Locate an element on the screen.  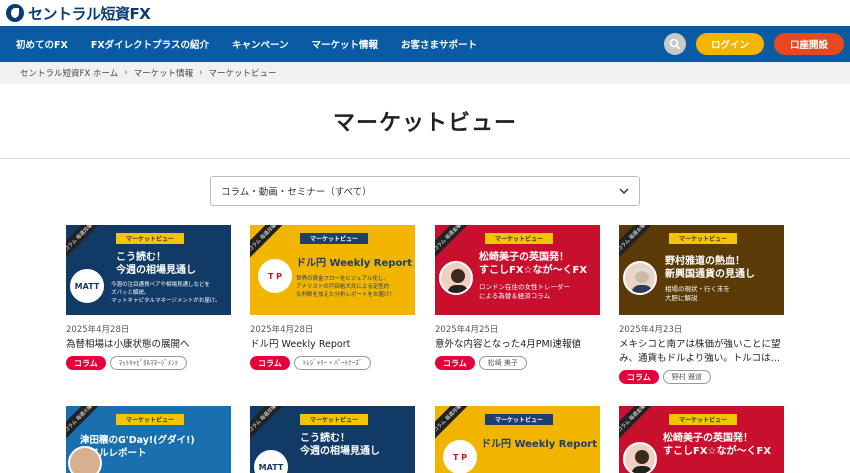
ribbon-label: コラム 毎週水曜 is located at coordinates (638, 244).